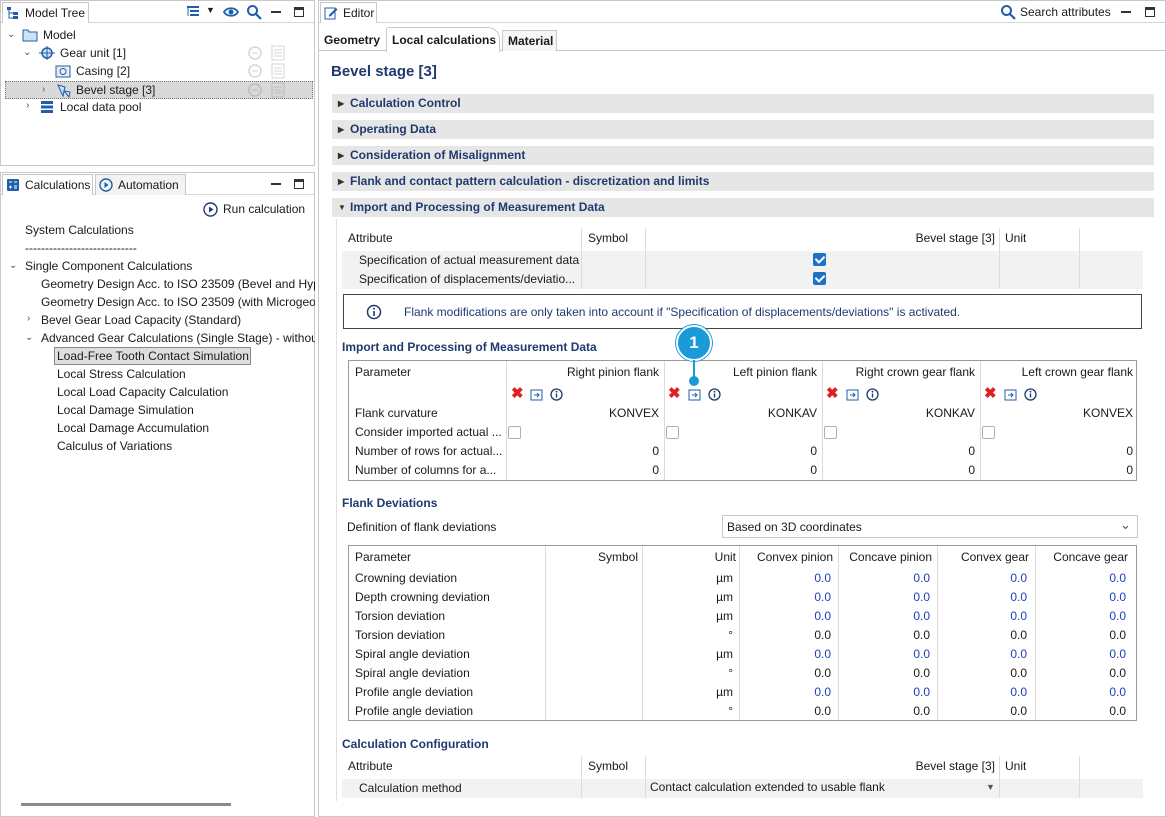 This screenshot has width=1166, height=817. I want to click on section-operating-data: ▶ Operating Data, so click(743, 129).